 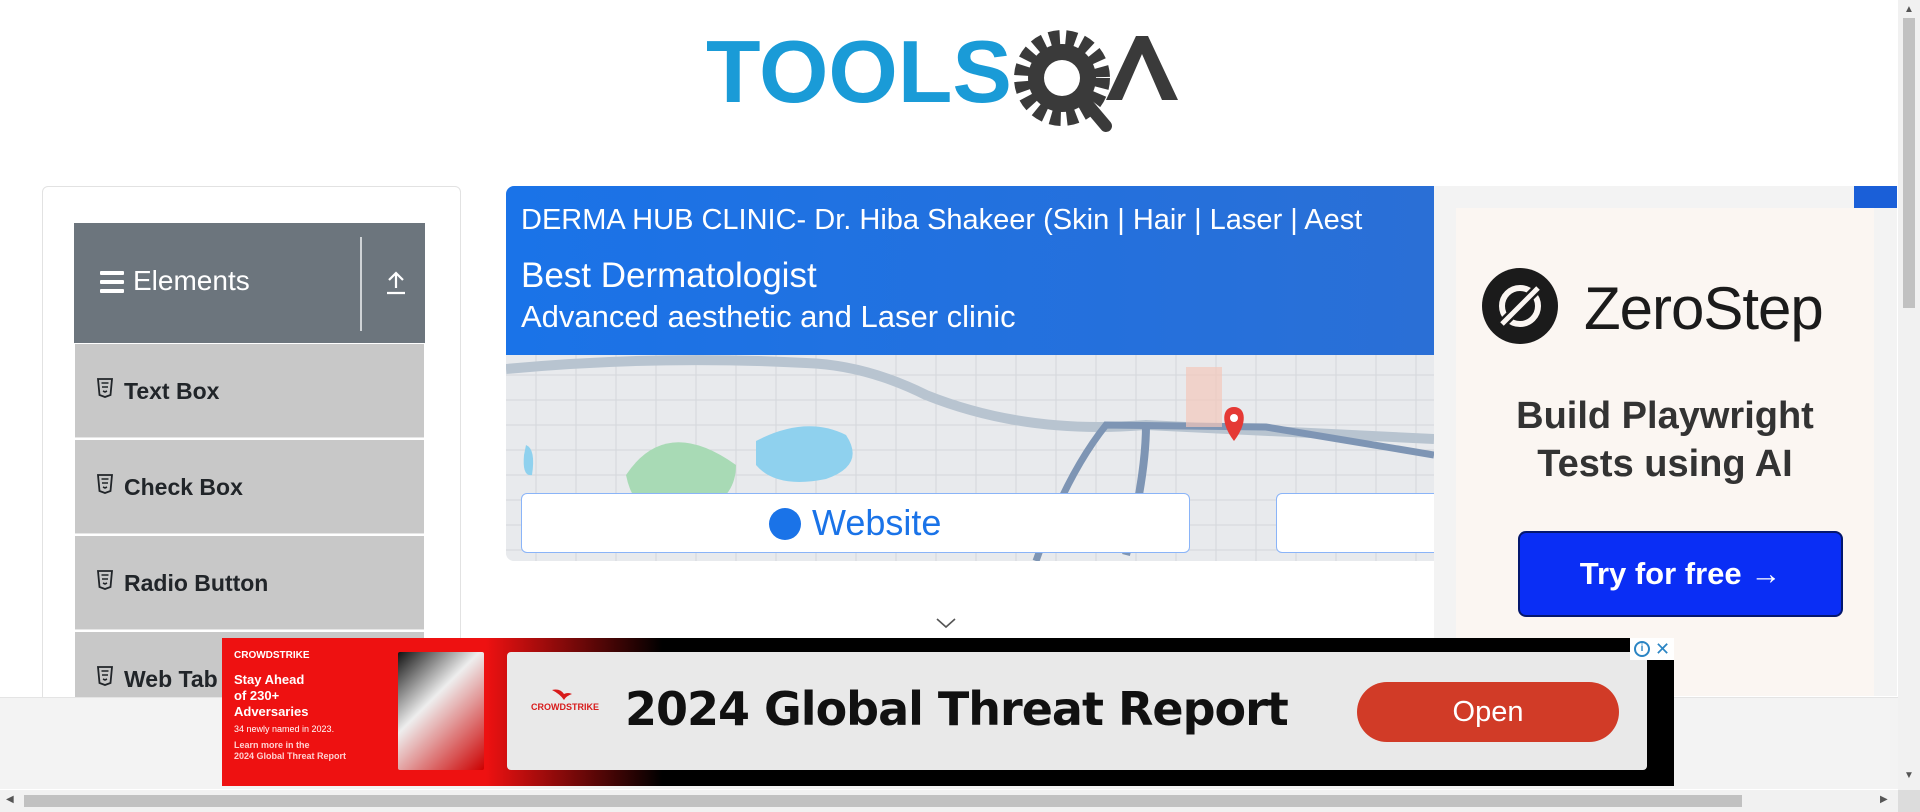 I want to click on sidebar-item-label: Radio Button, so click(x=196, y=583).